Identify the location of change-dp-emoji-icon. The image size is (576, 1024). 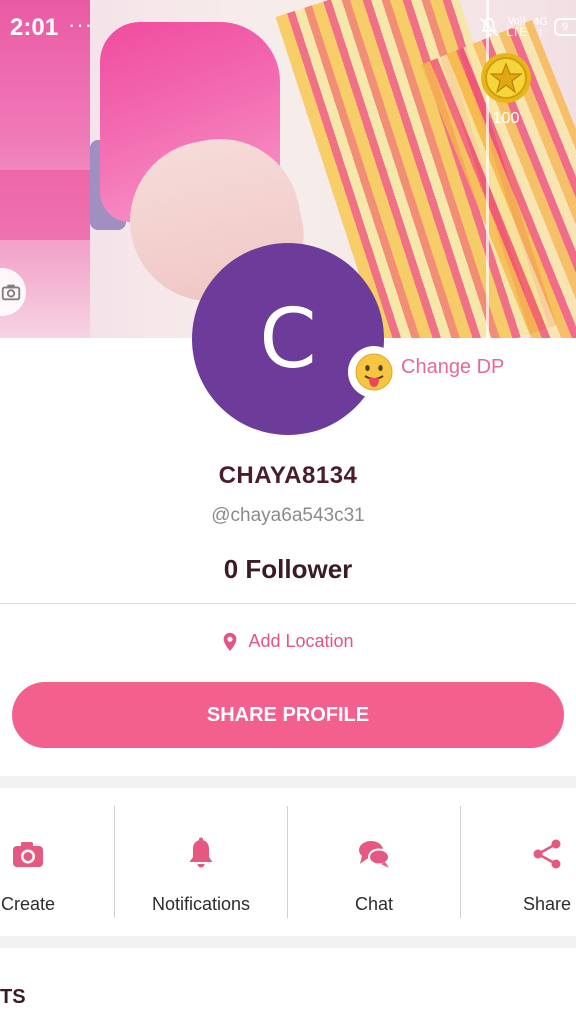
(374, 372).